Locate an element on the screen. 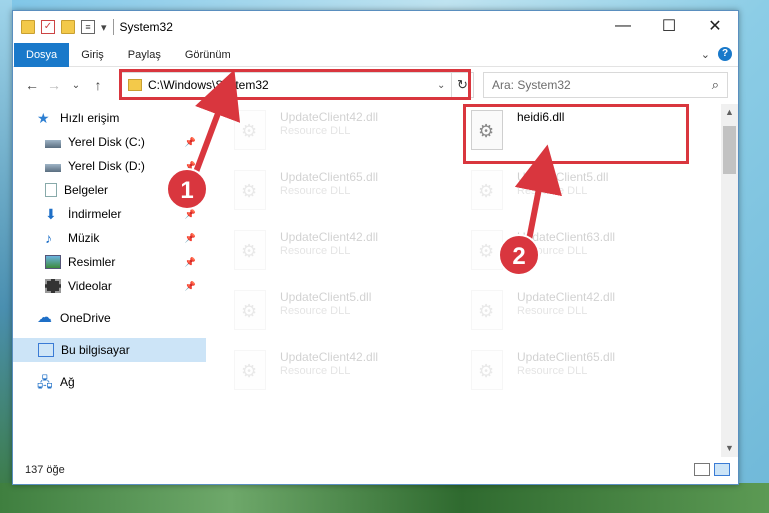  search-icon: ⌕ is located at coordinates (715, 84).